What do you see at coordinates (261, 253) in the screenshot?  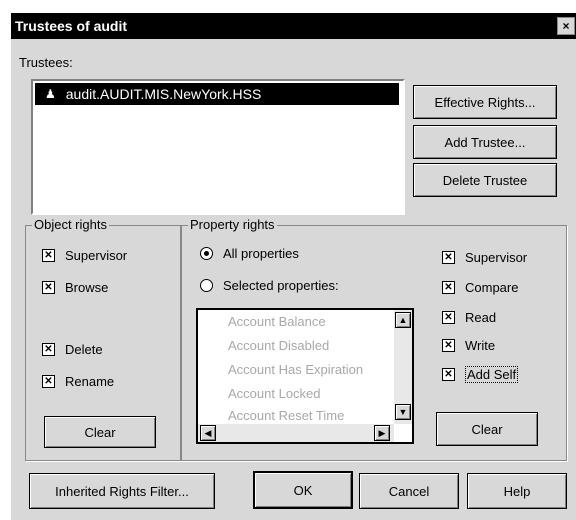 I see `all-properties-label: All properties` at bounding box center [261, 253].